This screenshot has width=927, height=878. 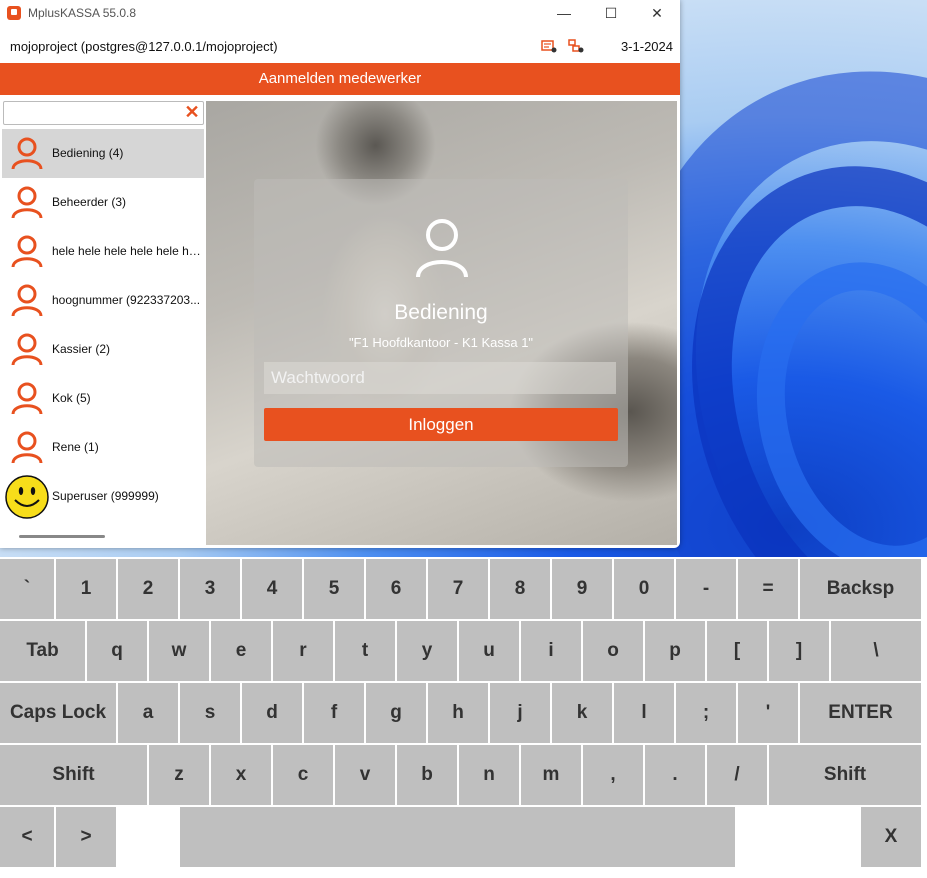 I want to click on user-label: Rene (1), so click(x=75, y=447).